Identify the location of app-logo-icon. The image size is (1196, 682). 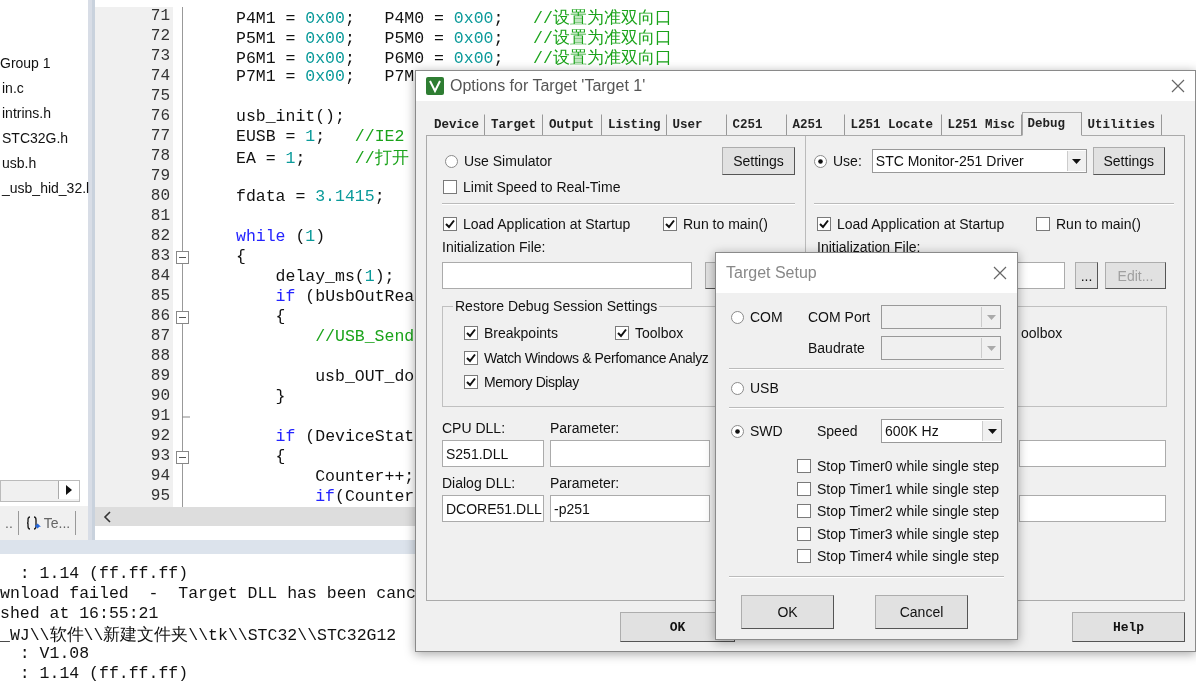
(435, 86).